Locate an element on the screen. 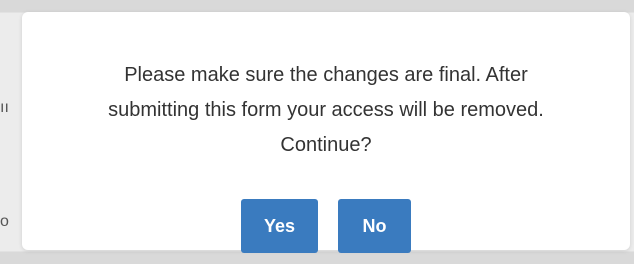  background-text-fragment: ıı is located at coordinates (4, 107).